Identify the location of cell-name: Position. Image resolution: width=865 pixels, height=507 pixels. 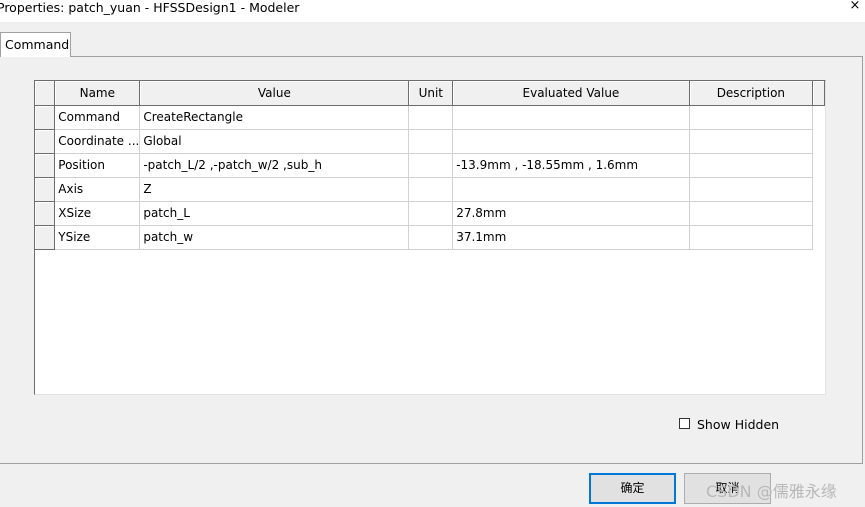
(97, 165).